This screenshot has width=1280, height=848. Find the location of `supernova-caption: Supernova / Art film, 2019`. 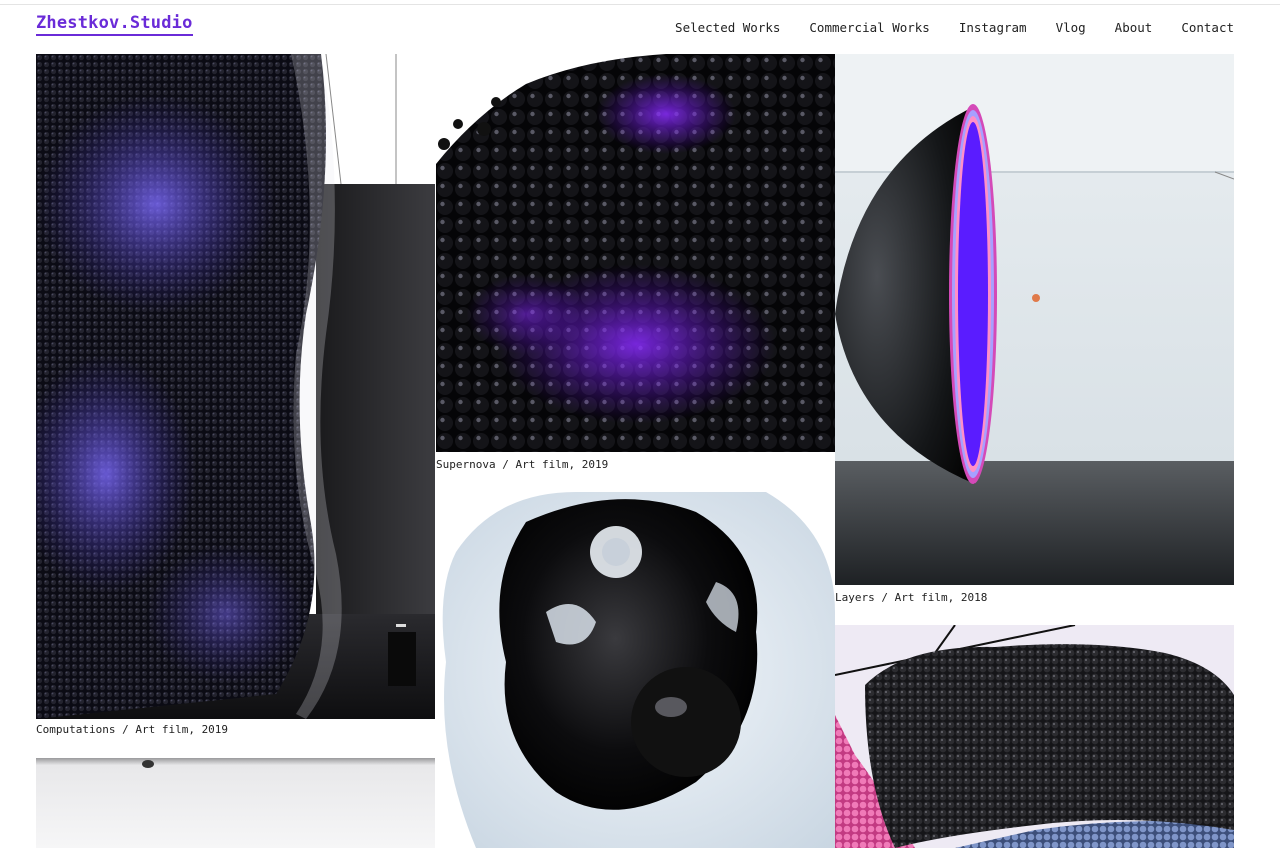

supernova-caption: Supernova / Art film, 2019 is located at coordinates (522, 465).